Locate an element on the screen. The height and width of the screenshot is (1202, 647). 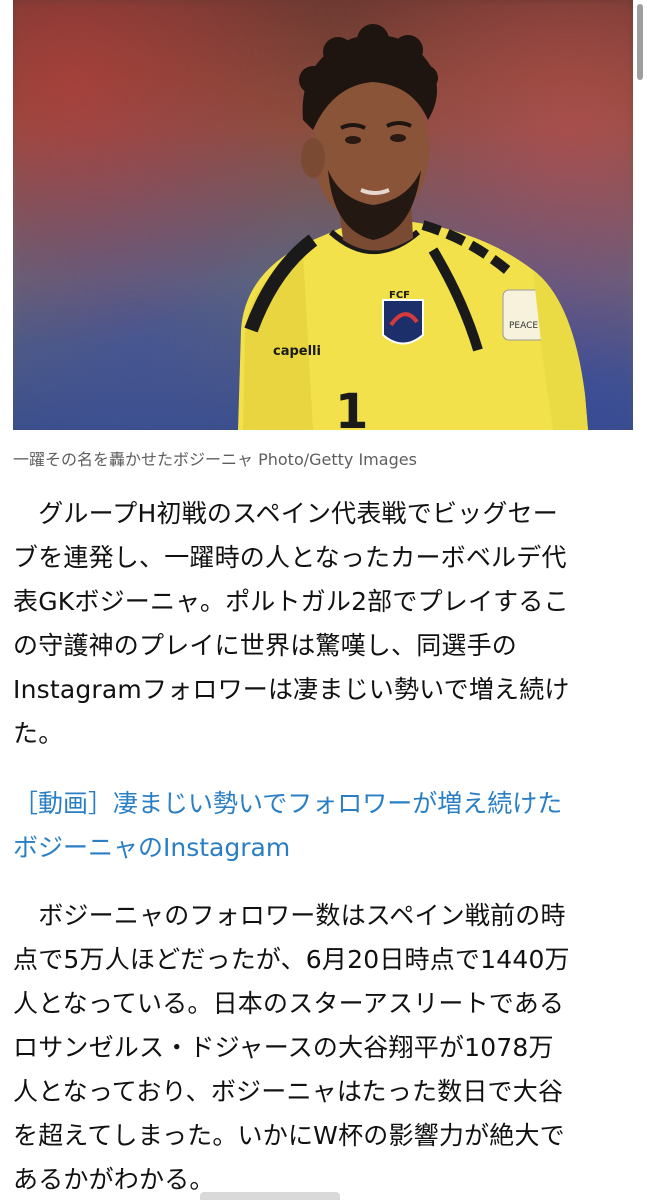
video-link: ［動画］凄まじい勢いでフォロワーが増え続けた ボジーニャのInstagram is located at coordinates (323, 826).